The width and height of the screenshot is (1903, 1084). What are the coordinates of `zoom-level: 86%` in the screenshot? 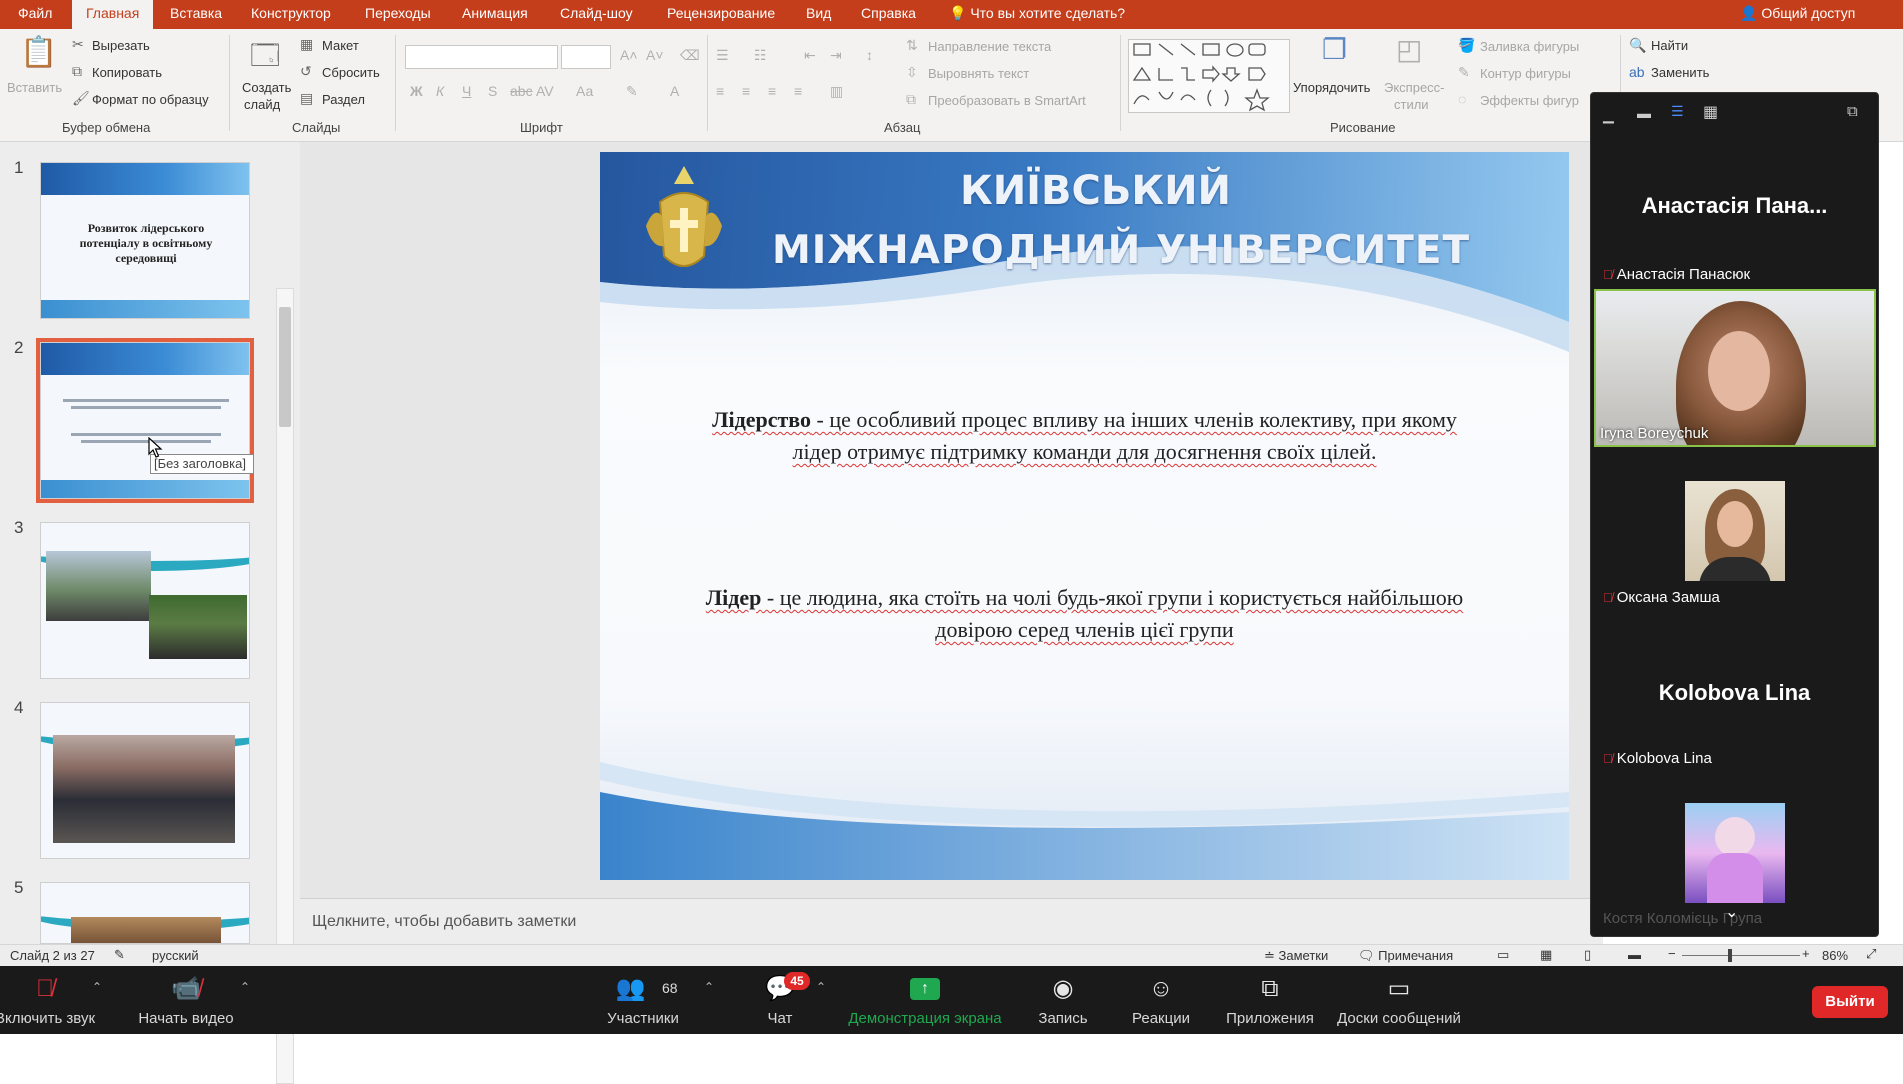 It's located at (1835, 955).